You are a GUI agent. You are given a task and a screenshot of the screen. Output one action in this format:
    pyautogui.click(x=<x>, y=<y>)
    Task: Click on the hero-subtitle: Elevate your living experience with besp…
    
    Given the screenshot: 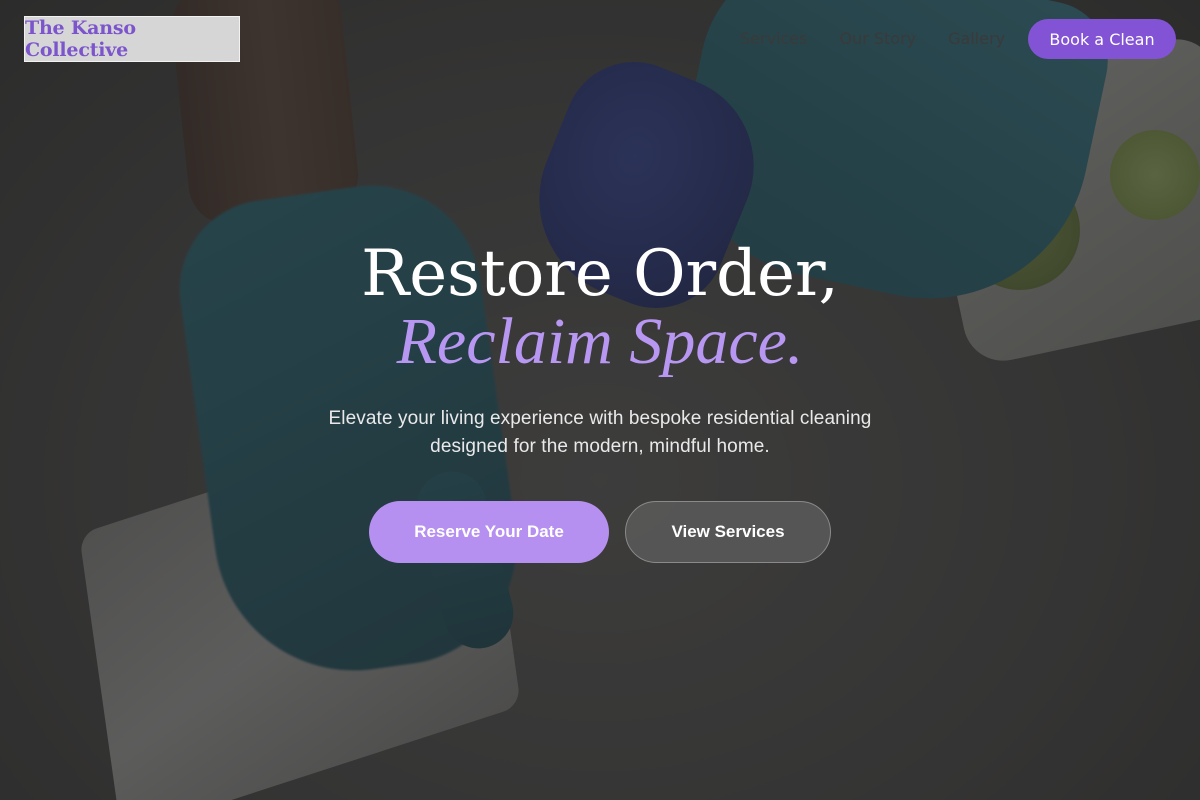 What is the action you would take?
    pyautogui.click(x=600, y=433)
    